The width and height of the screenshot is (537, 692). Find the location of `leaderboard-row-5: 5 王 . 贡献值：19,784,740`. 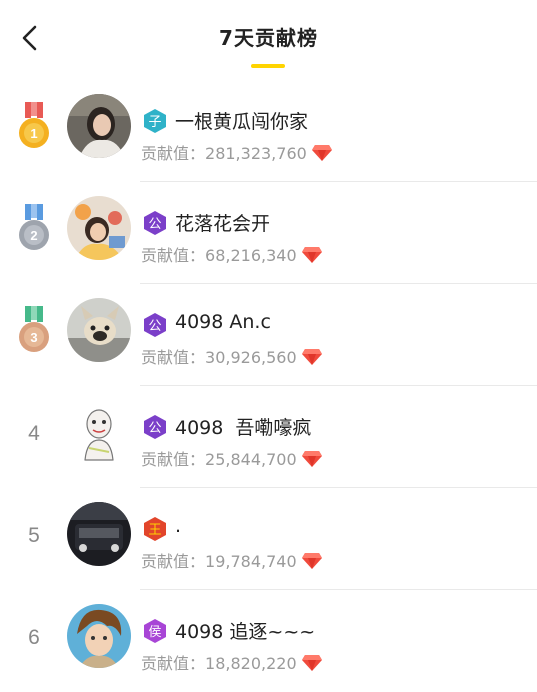

leaderboard-row-5: 5 王 . 贡献值：19,784,740 is located at coordinates (268, 539).